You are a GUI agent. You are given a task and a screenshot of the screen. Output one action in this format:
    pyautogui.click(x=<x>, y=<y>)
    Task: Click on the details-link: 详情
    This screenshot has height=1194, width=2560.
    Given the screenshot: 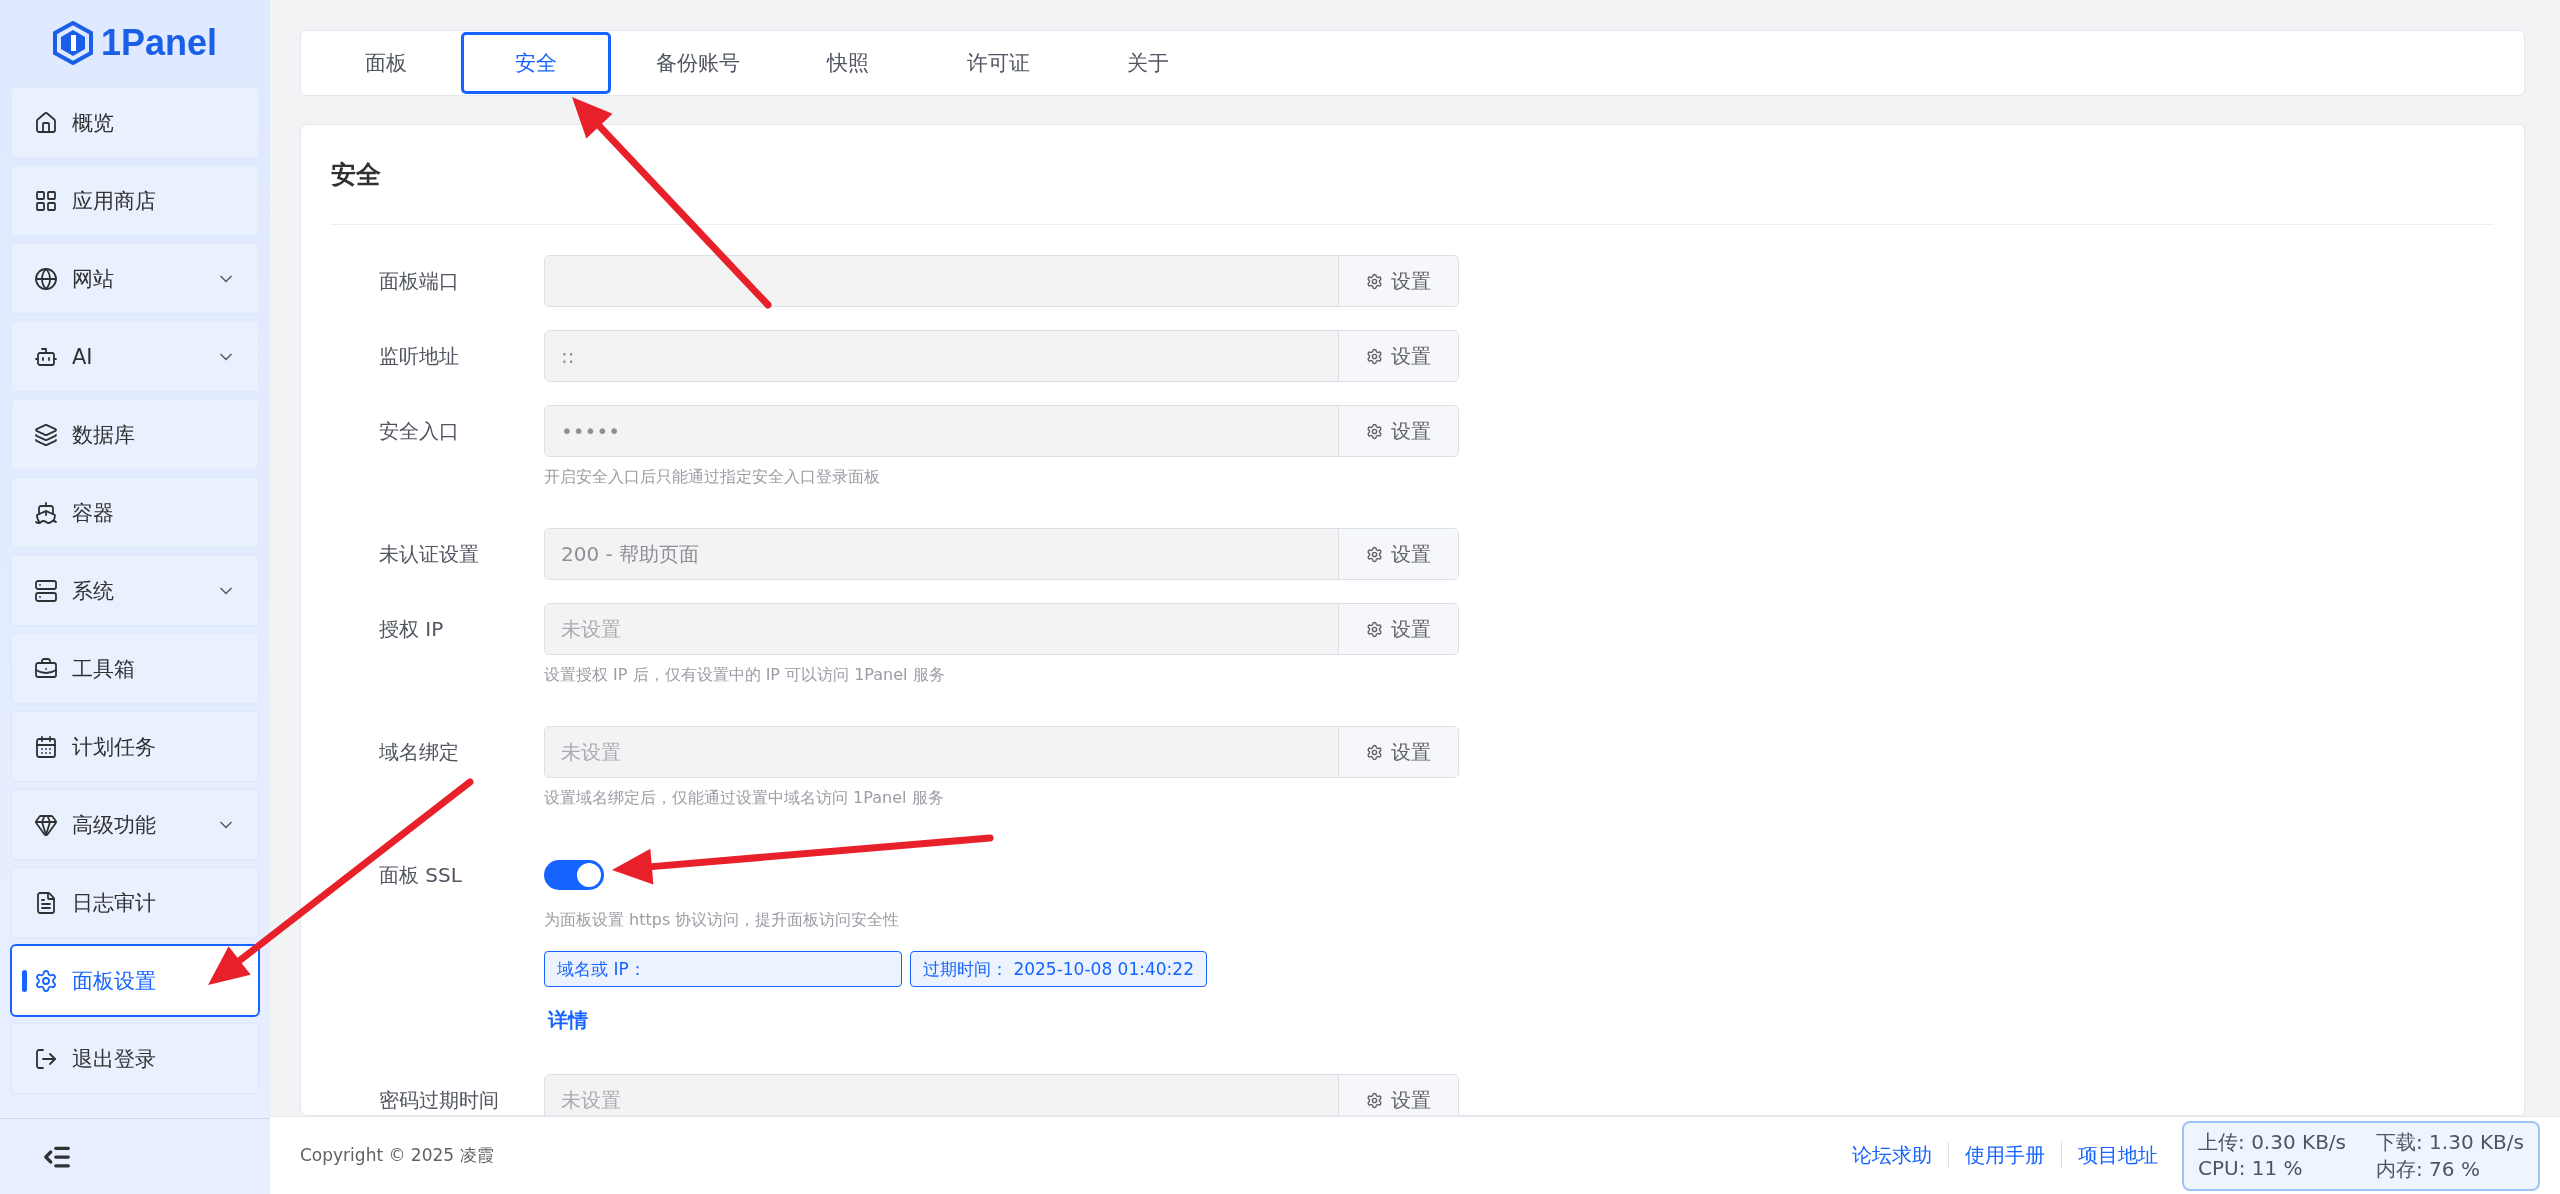 What is the action you would take?
    pyautogui.click(x=566, y=1020)
    